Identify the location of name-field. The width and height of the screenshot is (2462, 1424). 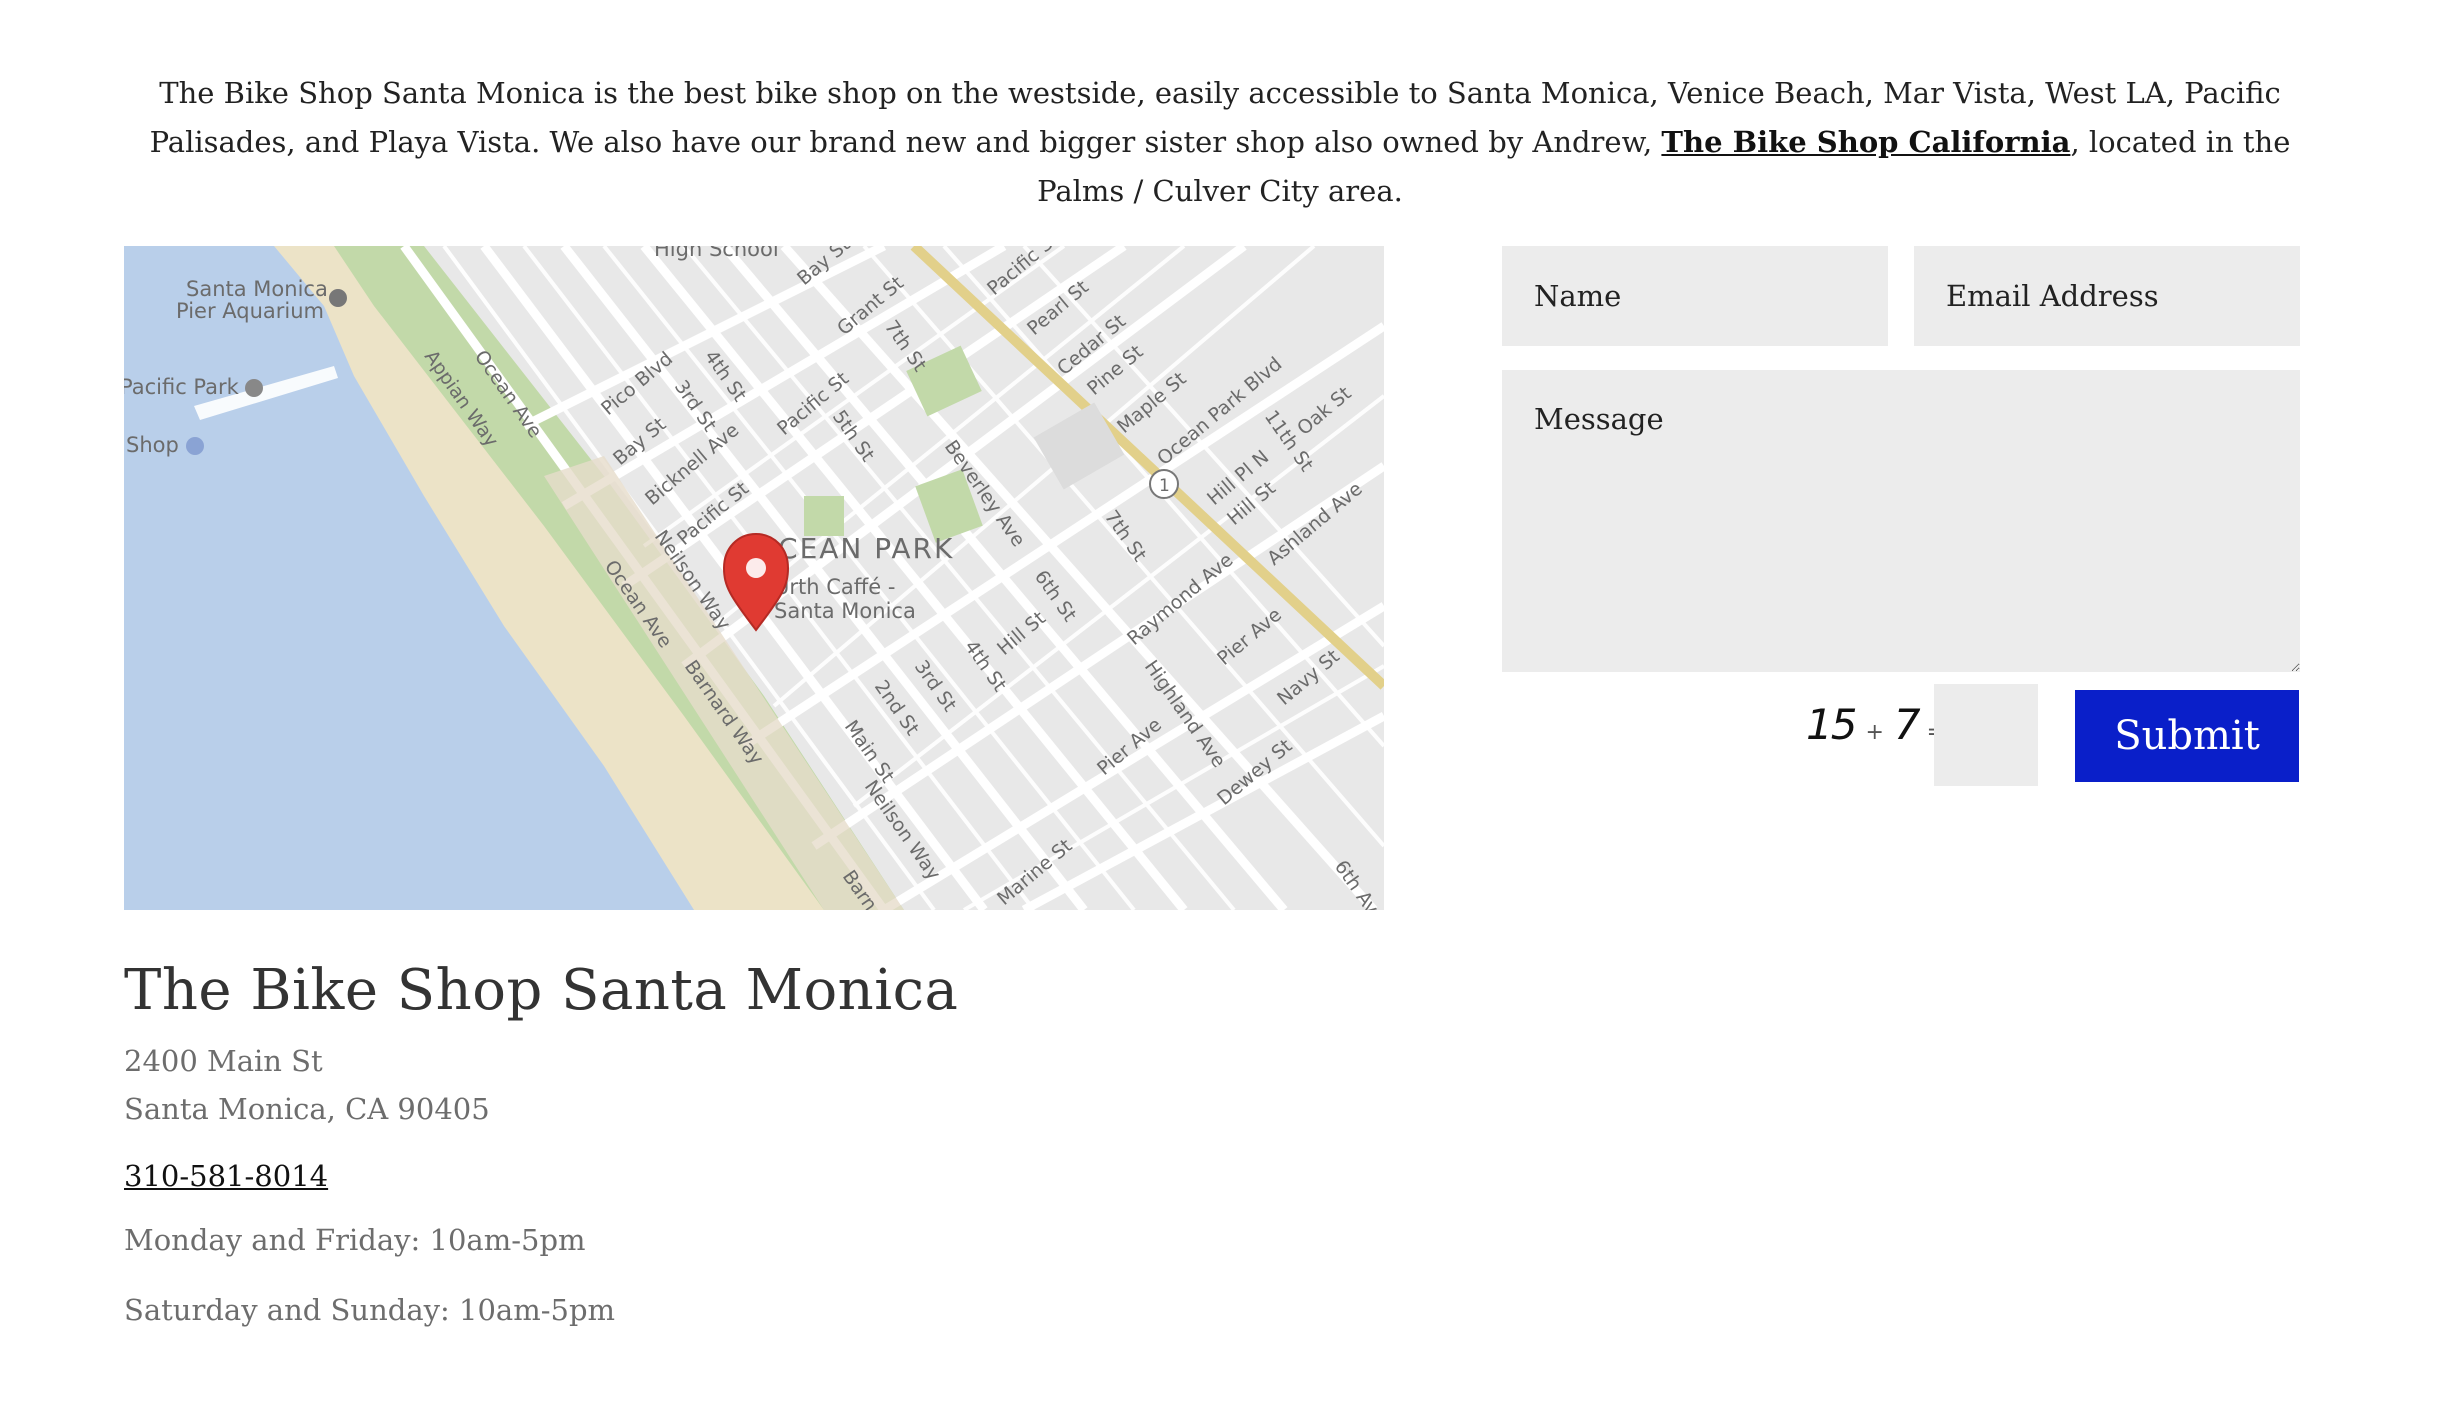
(1695, 296).